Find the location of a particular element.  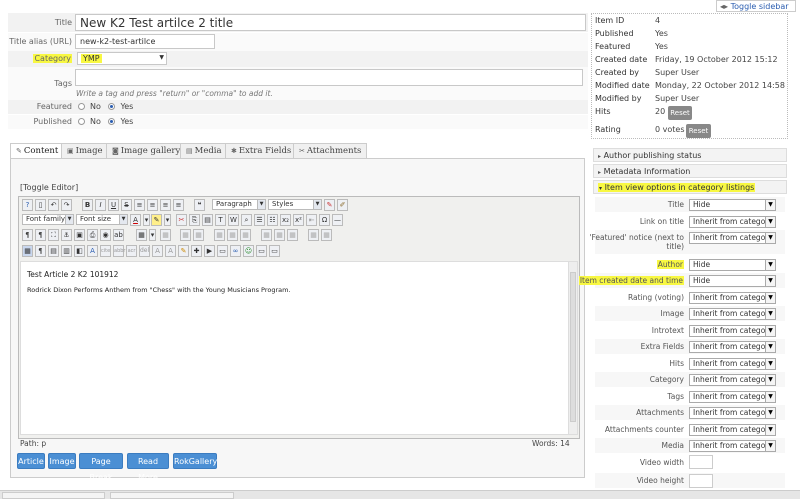

horizontal-rule-icon: — is located at coordinates (337, 220).